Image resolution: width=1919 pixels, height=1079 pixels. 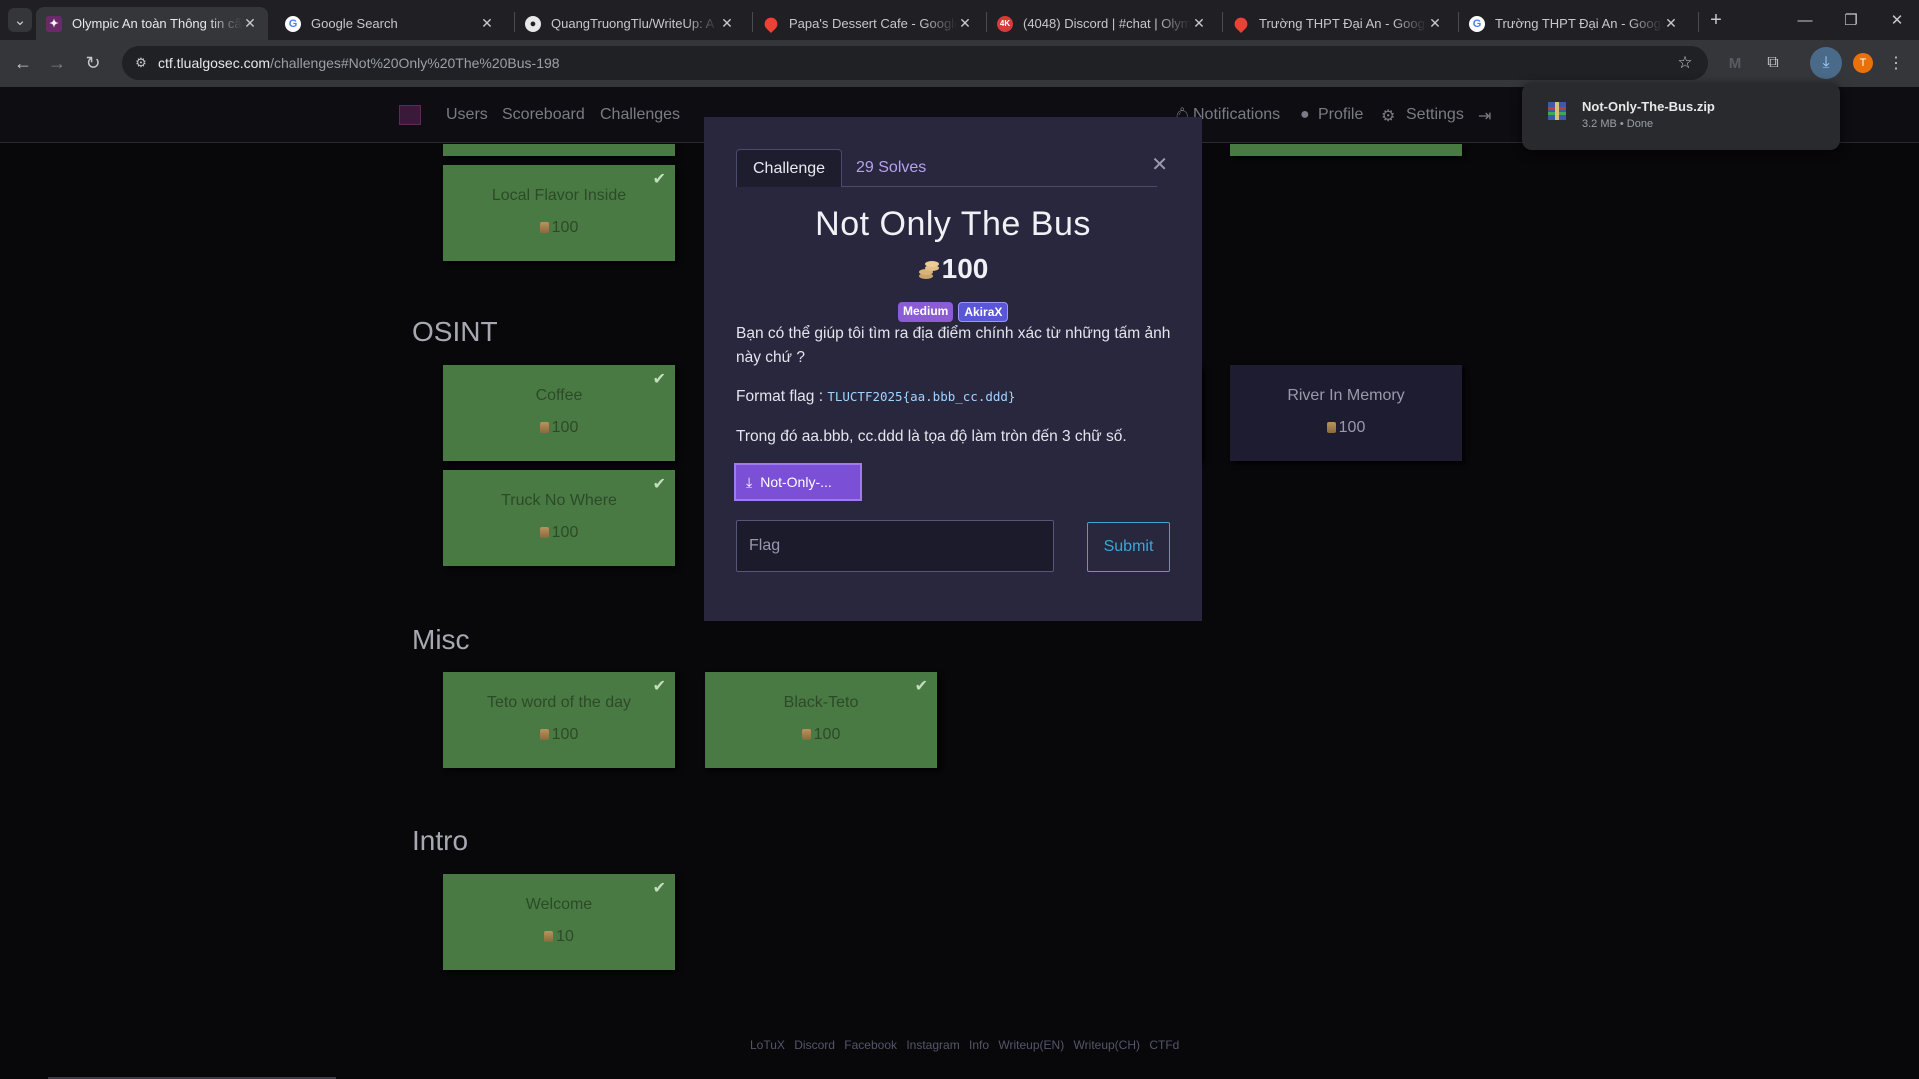 I want to click on minimize-window-button: —, so click(x=1805, y=20).